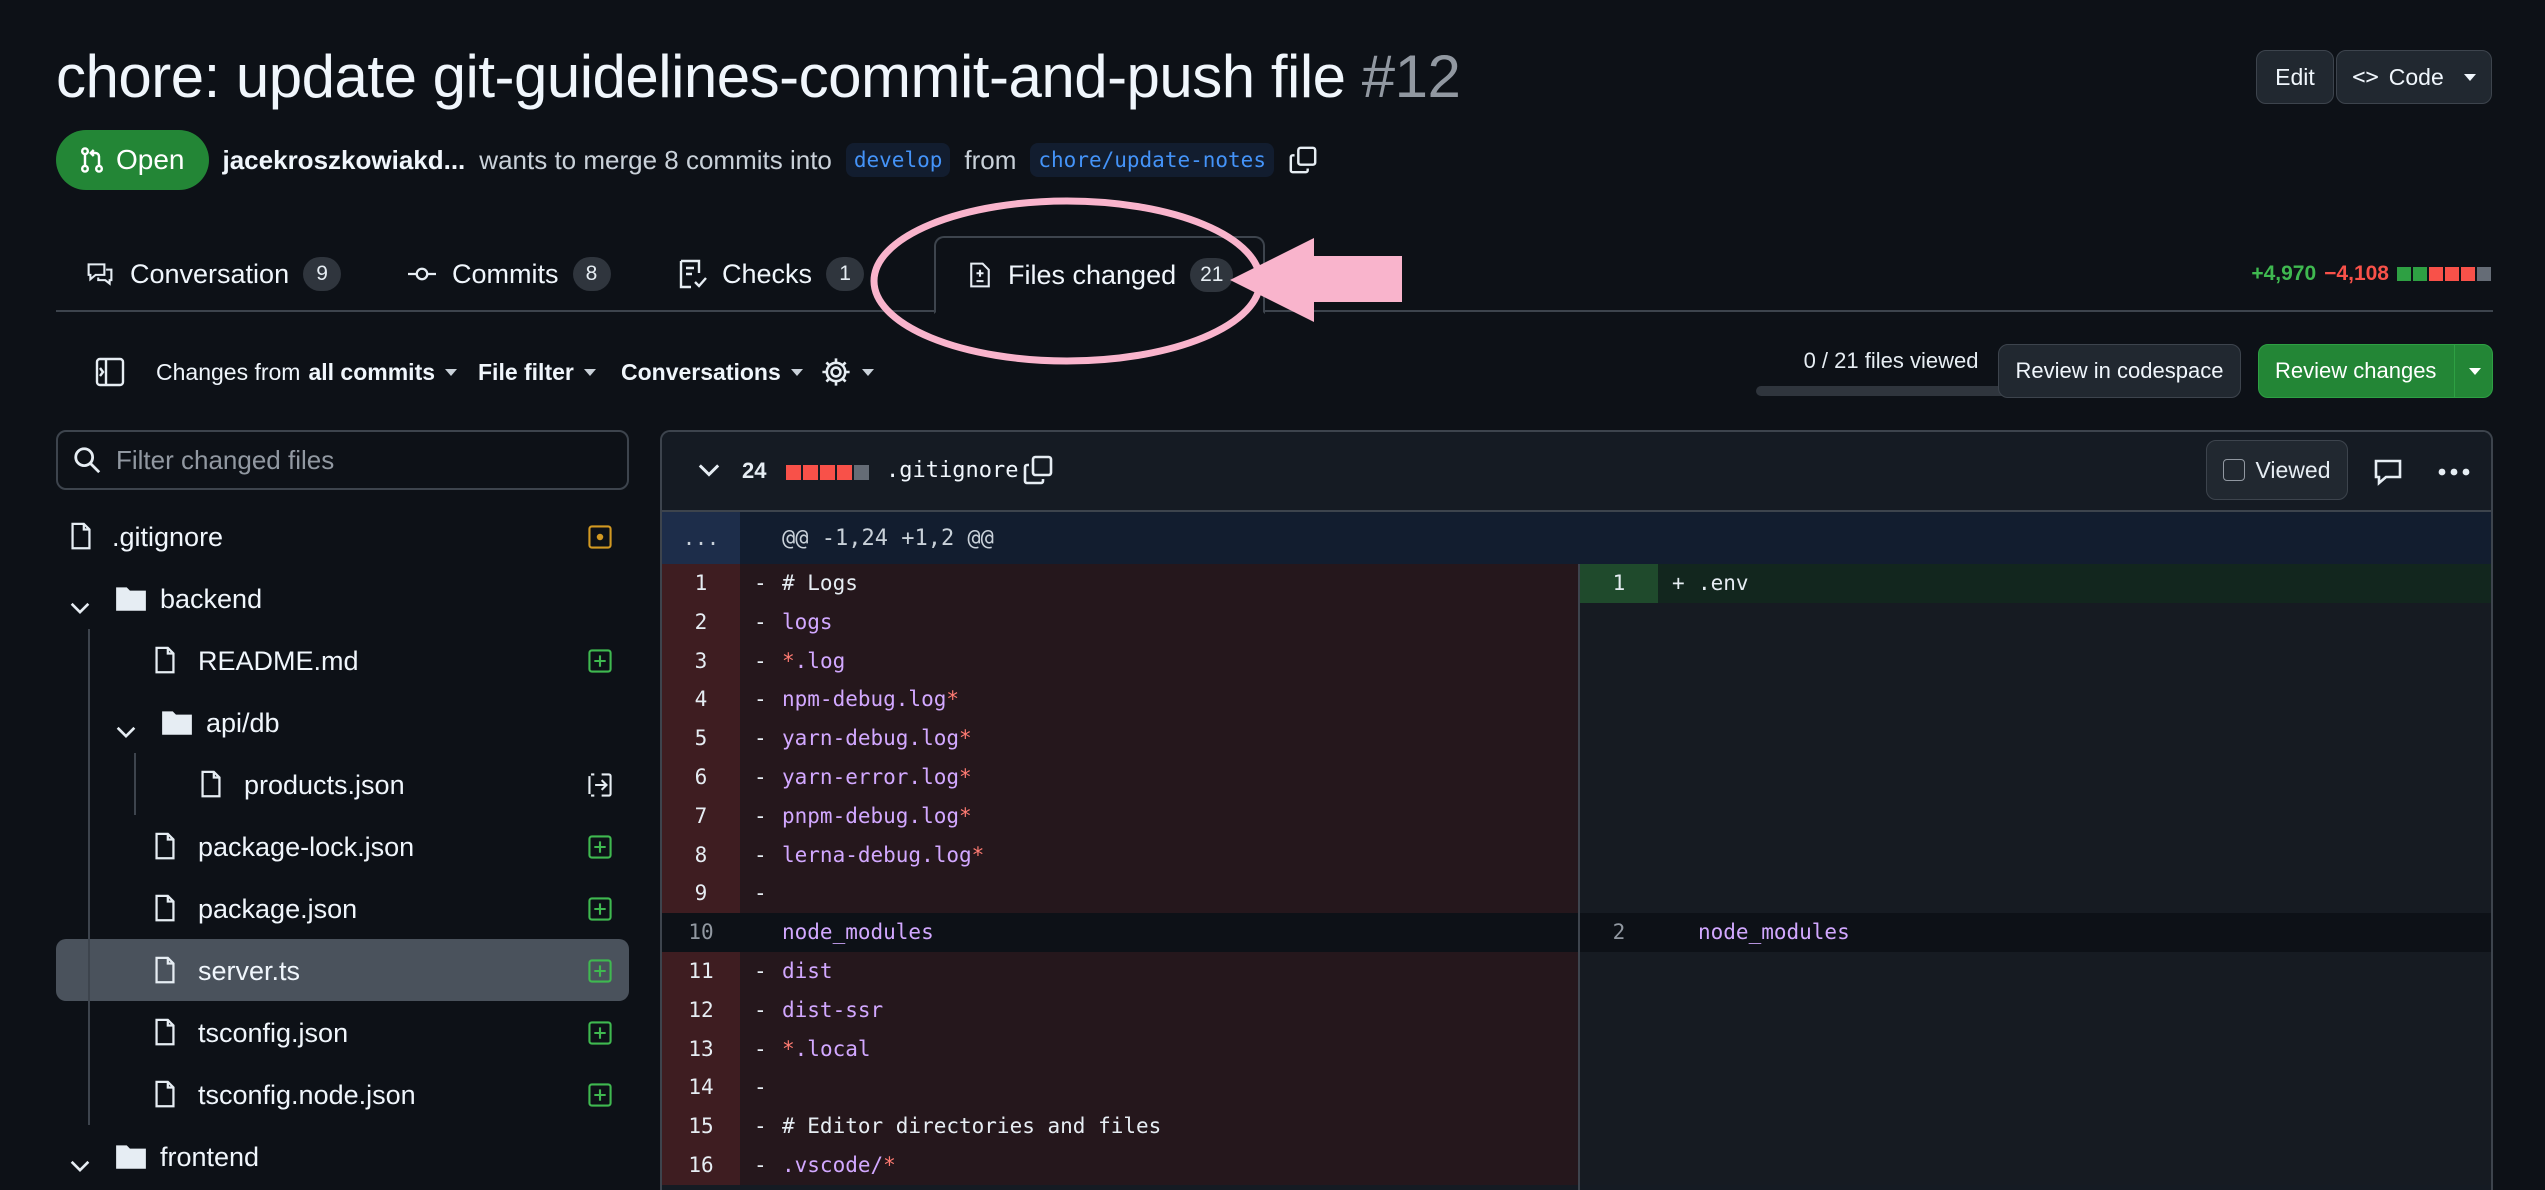 The image size is (2545, 1190). What do you see at coordinates (210, 1157) in the screenshot?
I see `tree-item-label: frontend` at bounding box center [210, 1157].